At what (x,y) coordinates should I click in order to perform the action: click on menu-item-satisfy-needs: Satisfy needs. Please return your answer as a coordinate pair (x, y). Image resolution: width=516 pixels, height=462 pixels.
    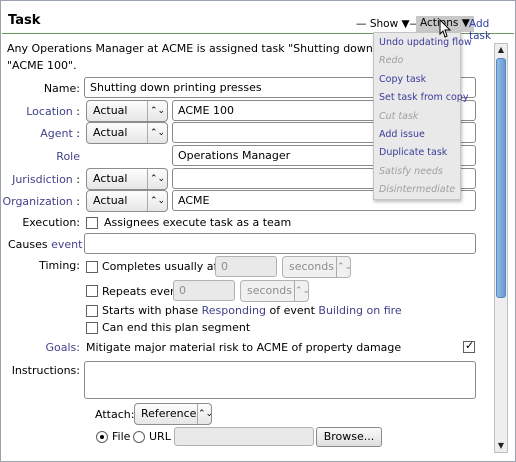
    Looking at the image, I should click on (411, 171).